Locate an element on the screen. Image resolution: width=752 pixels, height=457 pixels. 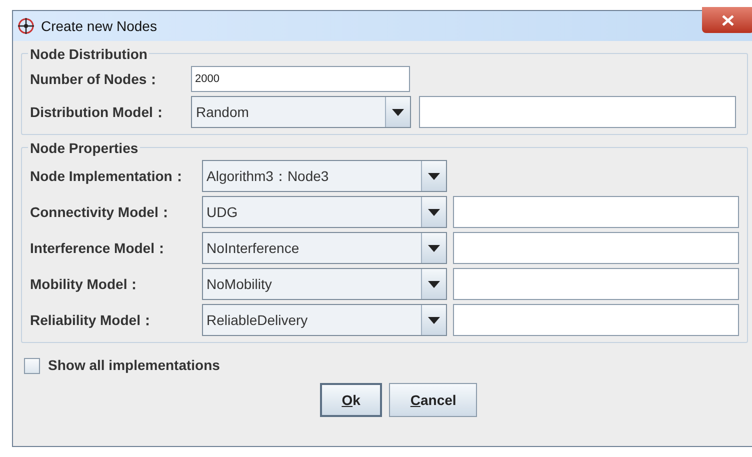
number-of-nodes-field: 2000 is located at coordinates (300, 79).